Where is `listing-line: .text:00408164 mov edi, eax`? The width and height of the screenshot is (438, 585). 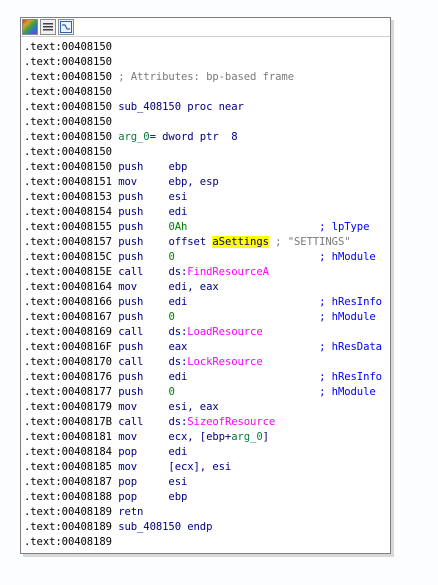 listing-line: .text:00408164 mov edi, eax is located at coordinates (207, 287).